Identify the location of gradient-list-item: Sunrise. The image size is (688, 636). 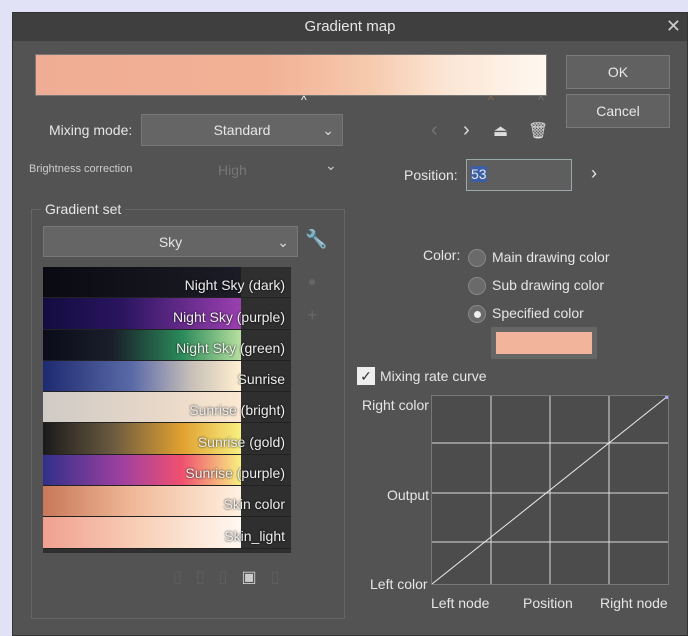
(167, 376).